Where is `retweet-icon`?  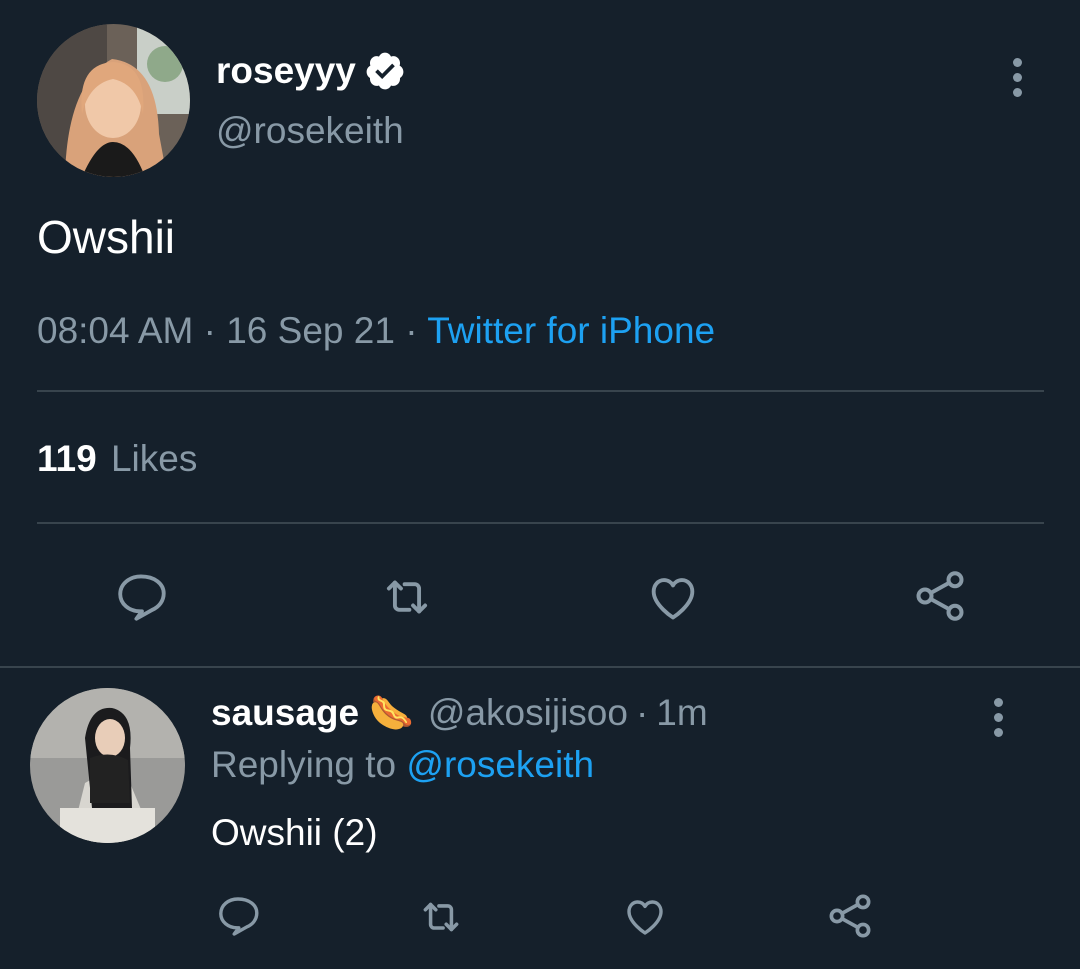 retweet-icon is located at coordinates (407, 597).